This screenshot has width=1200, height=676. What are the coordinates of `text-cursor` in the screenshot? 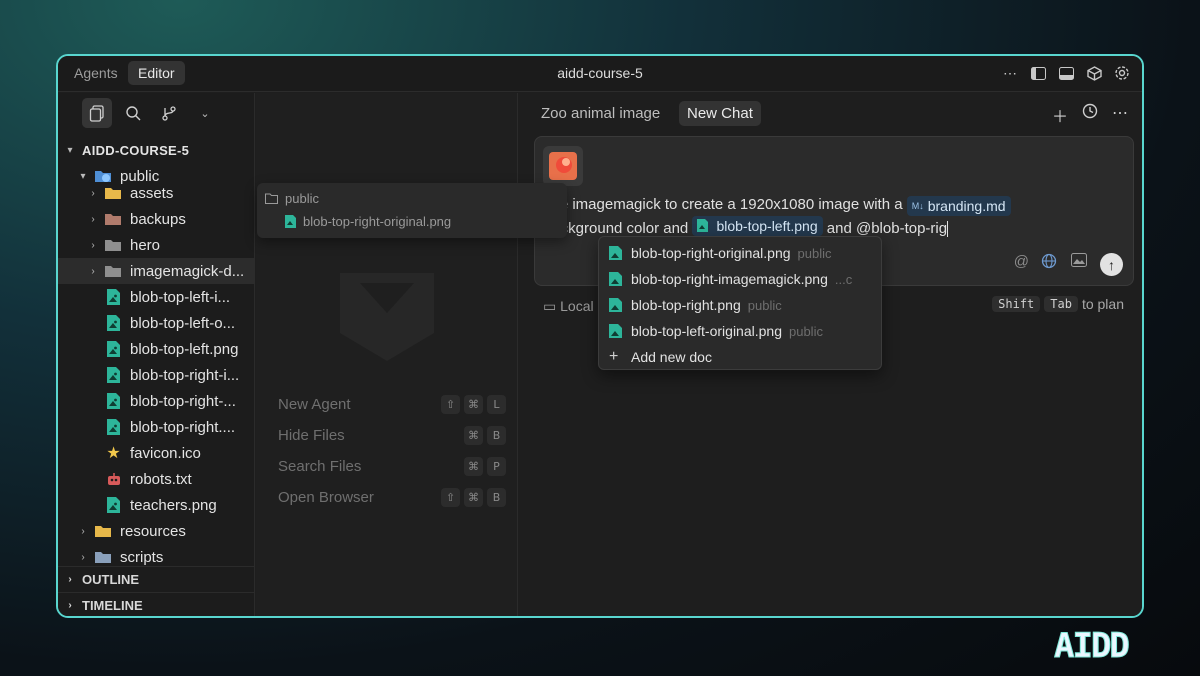 It's located at (948, 229).